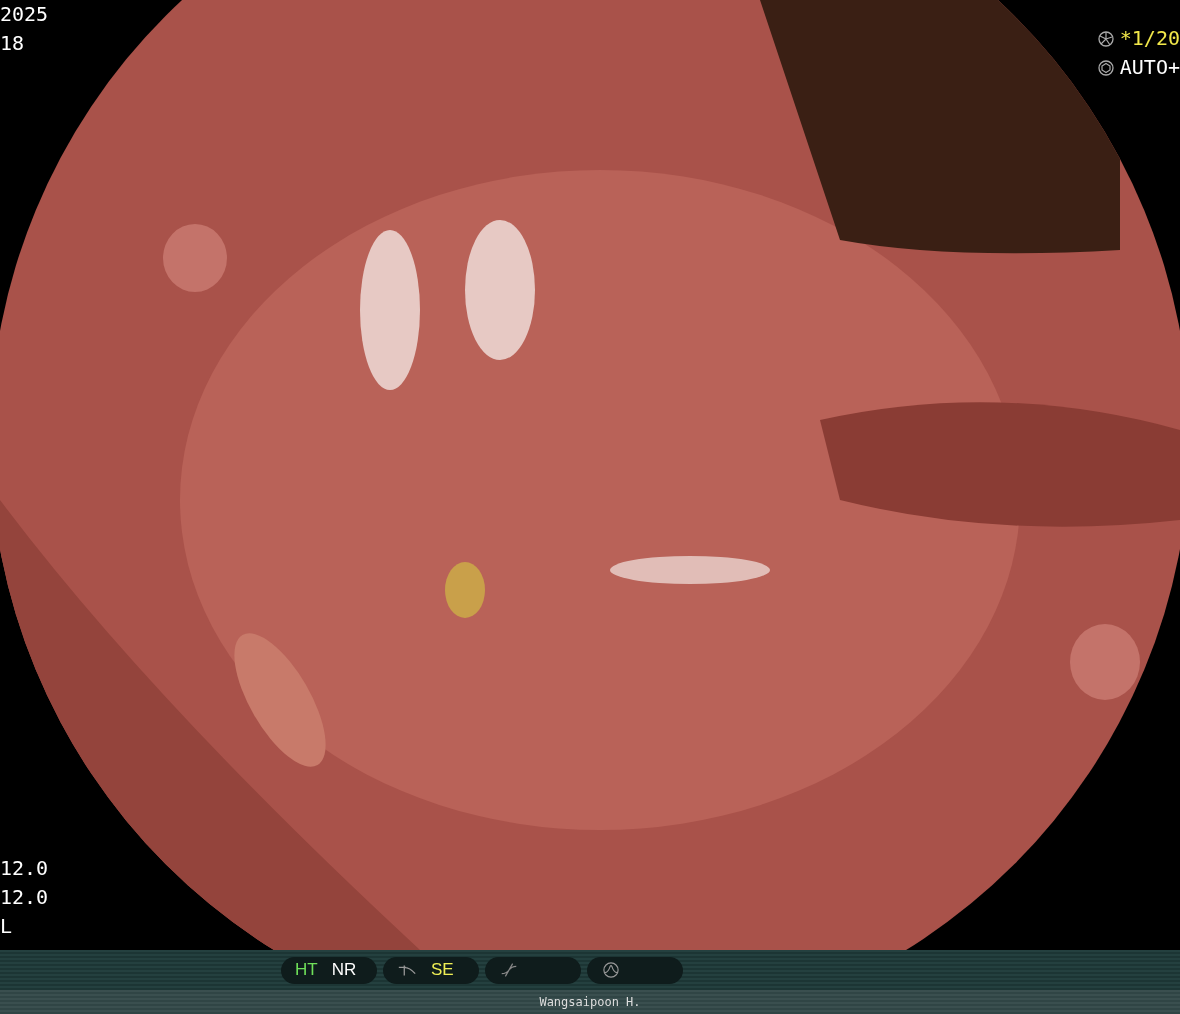  What do you see at coordinates (306, 970) in the screenshot?
I see `mode-label: HT` at bounding box center [306, 970].